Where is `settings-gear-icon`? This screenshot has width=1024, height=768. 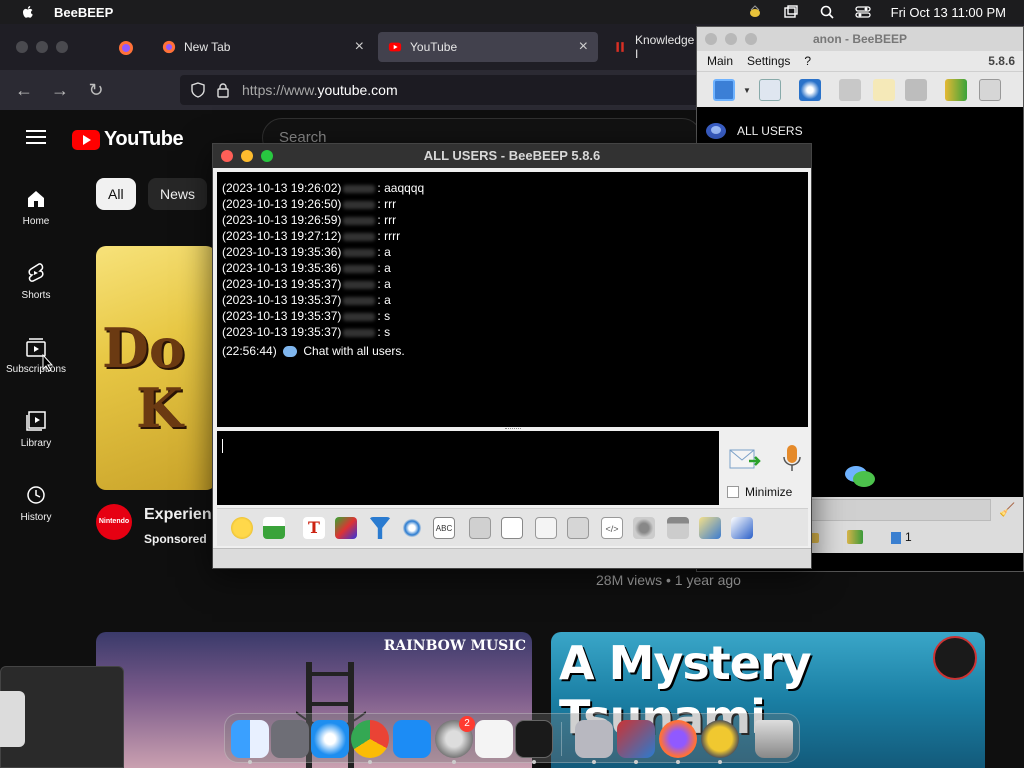 settings-gear-icon is located at coordinates (412, 528).